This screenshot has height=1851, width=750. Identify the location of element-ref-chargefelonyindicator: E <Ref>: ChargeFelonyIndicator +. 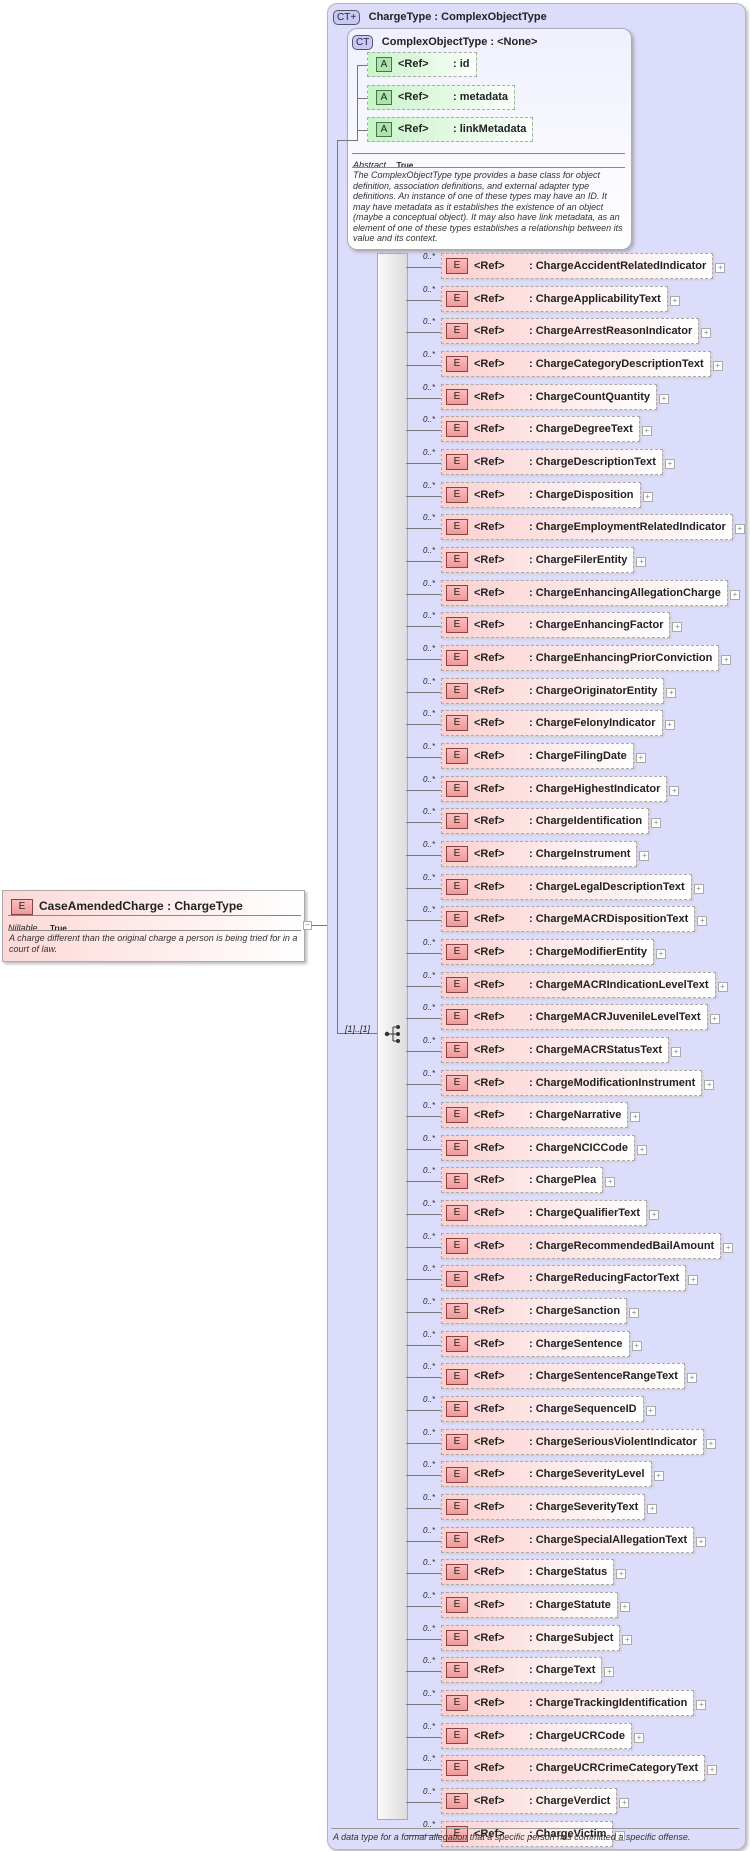
(558, 723).